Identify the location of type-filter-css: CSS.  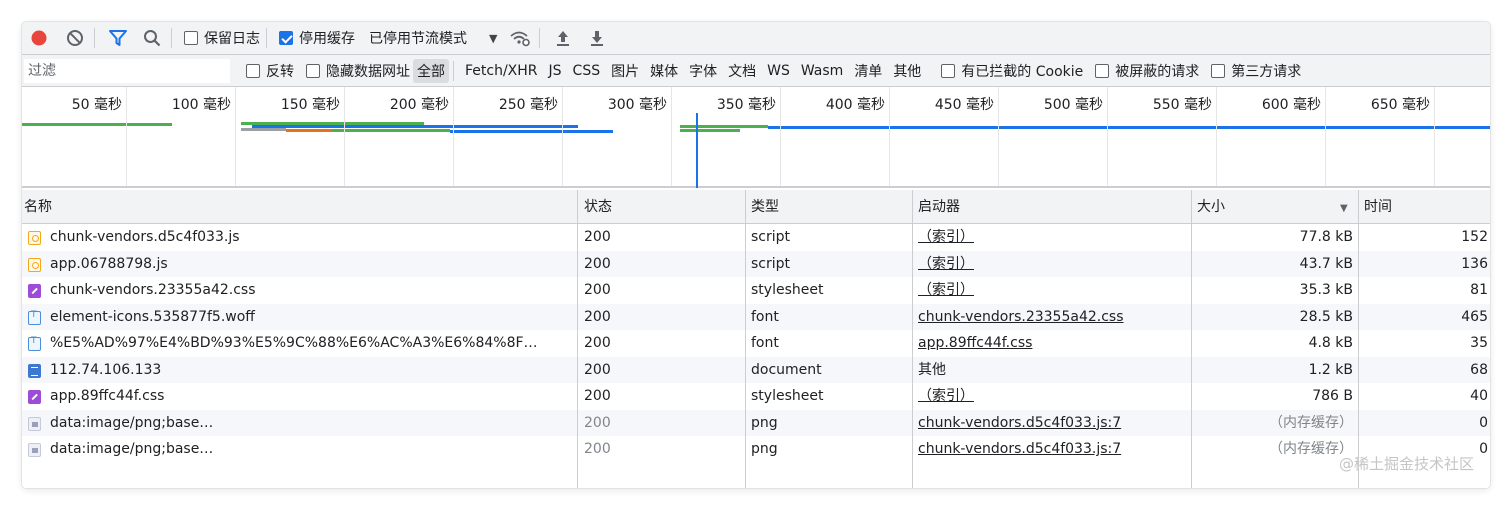
(587, 71).